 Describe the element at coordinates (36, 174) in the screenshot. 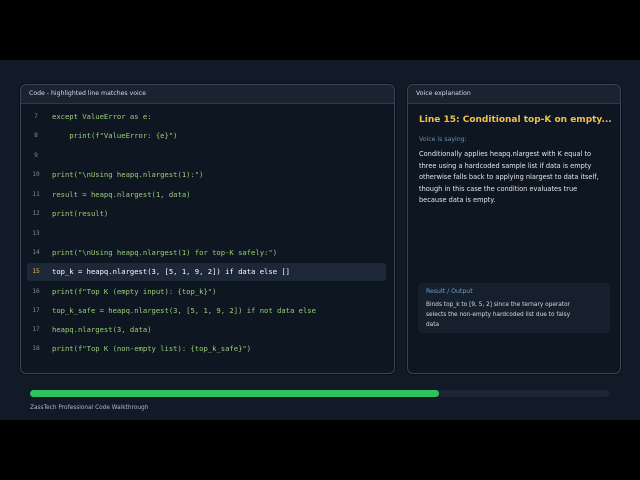

I see `line-number: 10` at that location.